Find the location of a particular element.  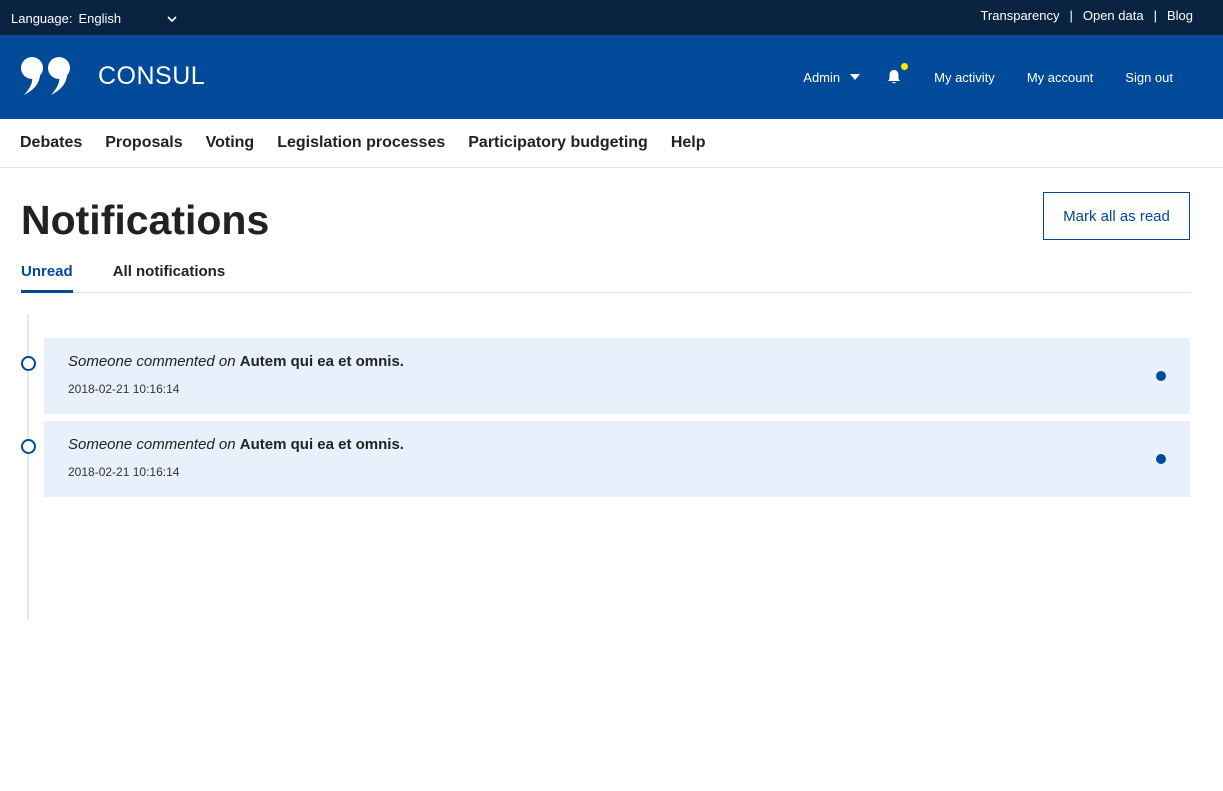

my-account-link: My account is located at coordinates (1060, 77).